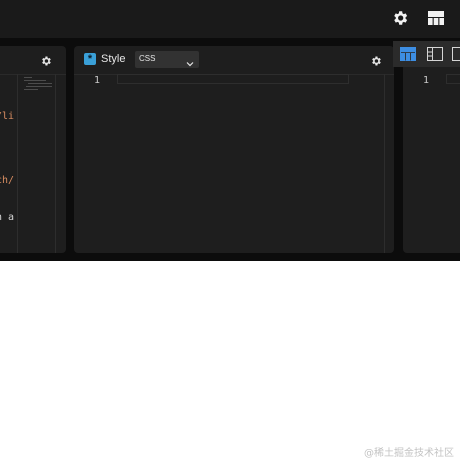  I want to click on panel-header, so click(33, 60).